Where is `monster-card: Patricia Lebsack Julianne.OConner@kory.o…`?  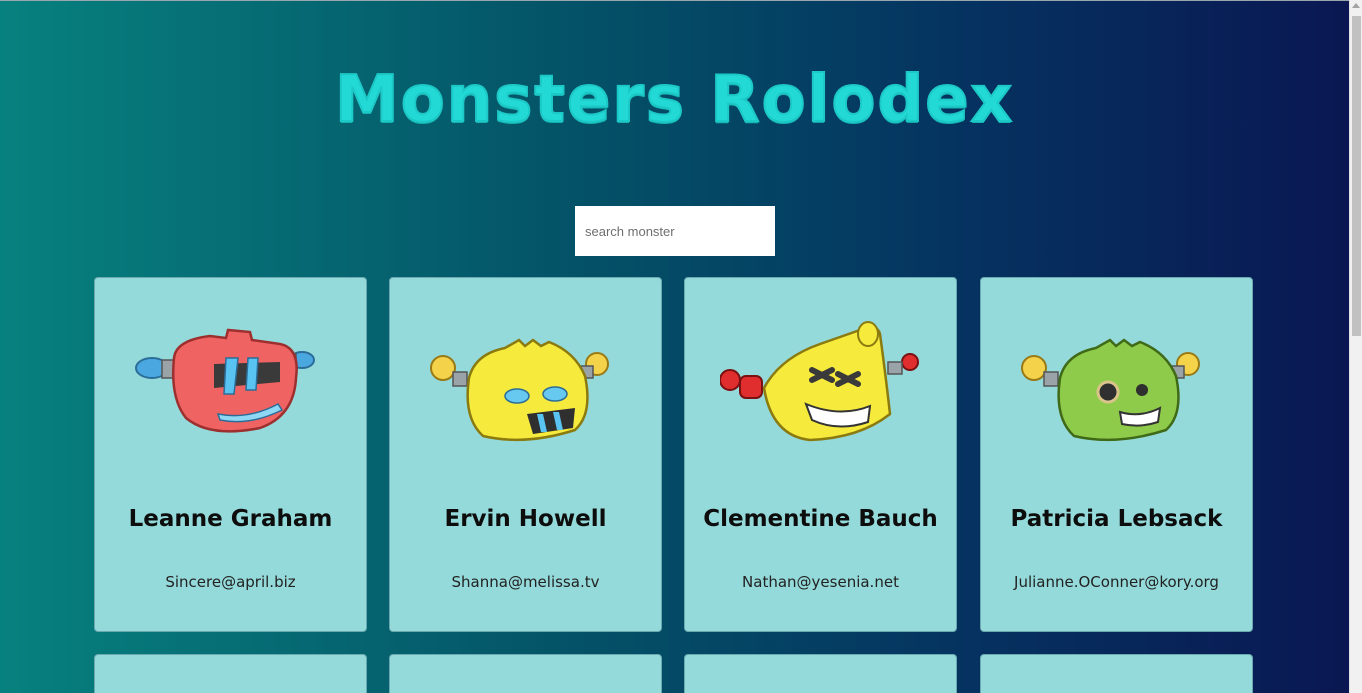 monster-card: Patricia Lebsack Julianne.OConner@kory.o… is located at coordinates (1116, 454).